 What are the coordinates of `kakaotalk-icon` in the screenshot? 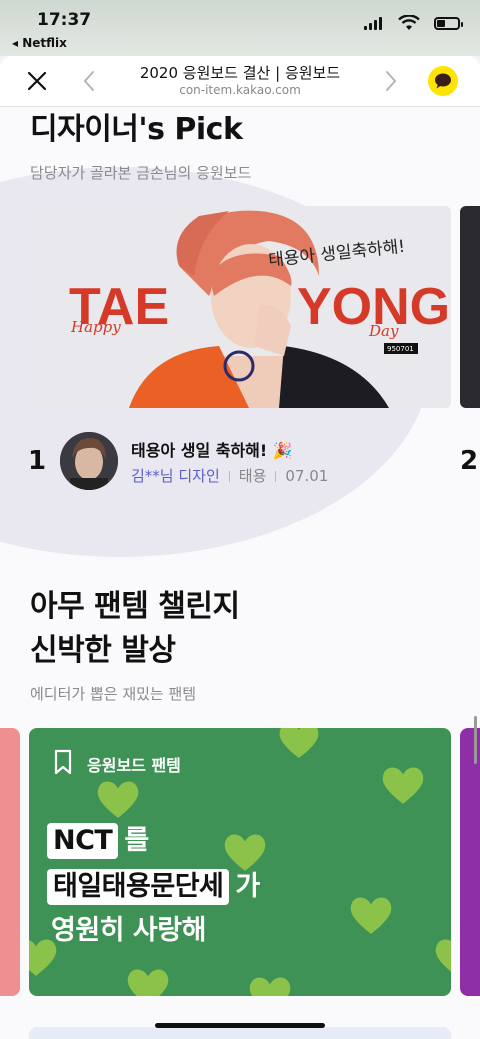 It's located at (443, 81).